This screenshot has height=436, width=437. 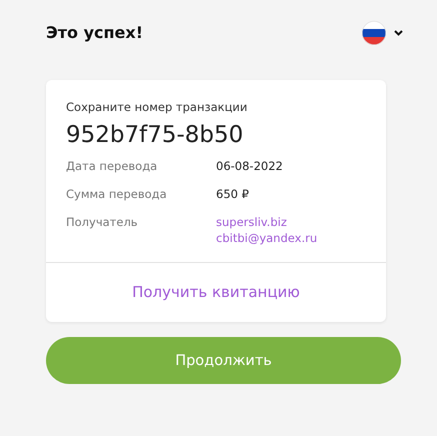 What do you see at coordinates (155, 135) in the screenshot?
I see `transaction-id: 952b7f75-8b50` at bounding box center [155, 135].